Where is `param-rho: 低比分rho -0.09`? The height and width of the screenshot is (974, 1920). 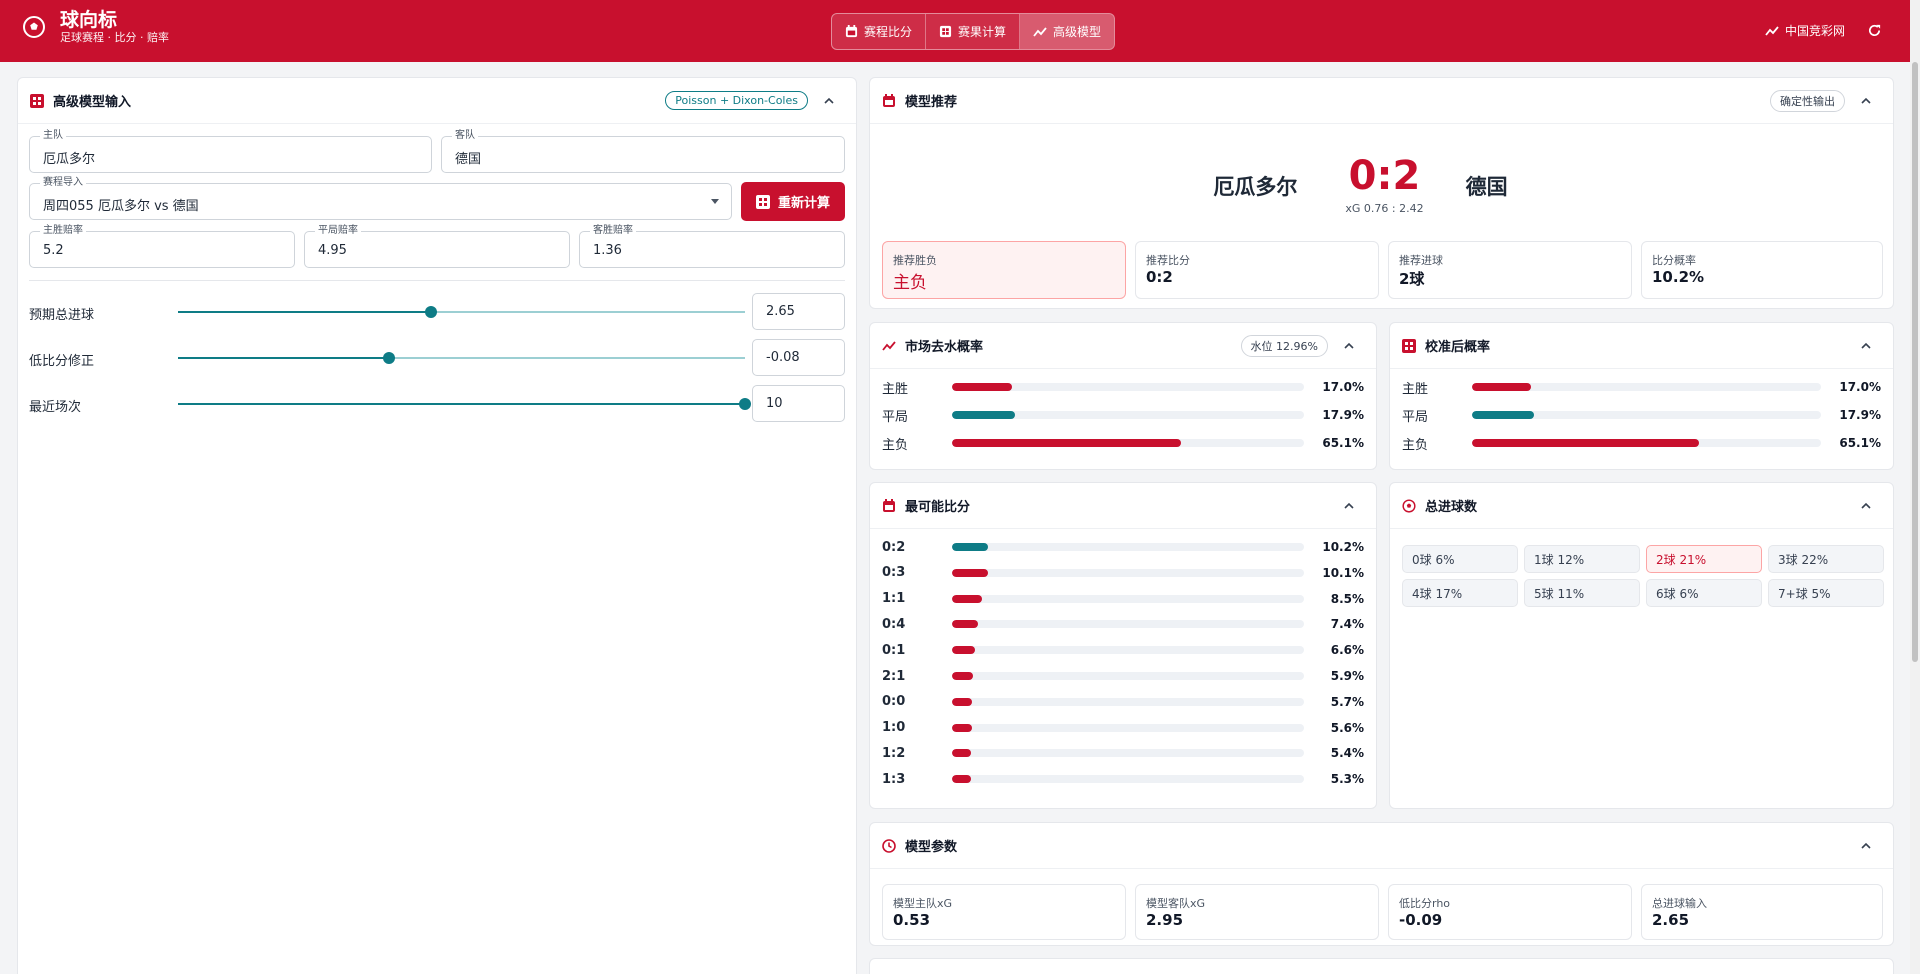
param-rho: 低比分rho -0.09 is located at coordinates (1510, 912).